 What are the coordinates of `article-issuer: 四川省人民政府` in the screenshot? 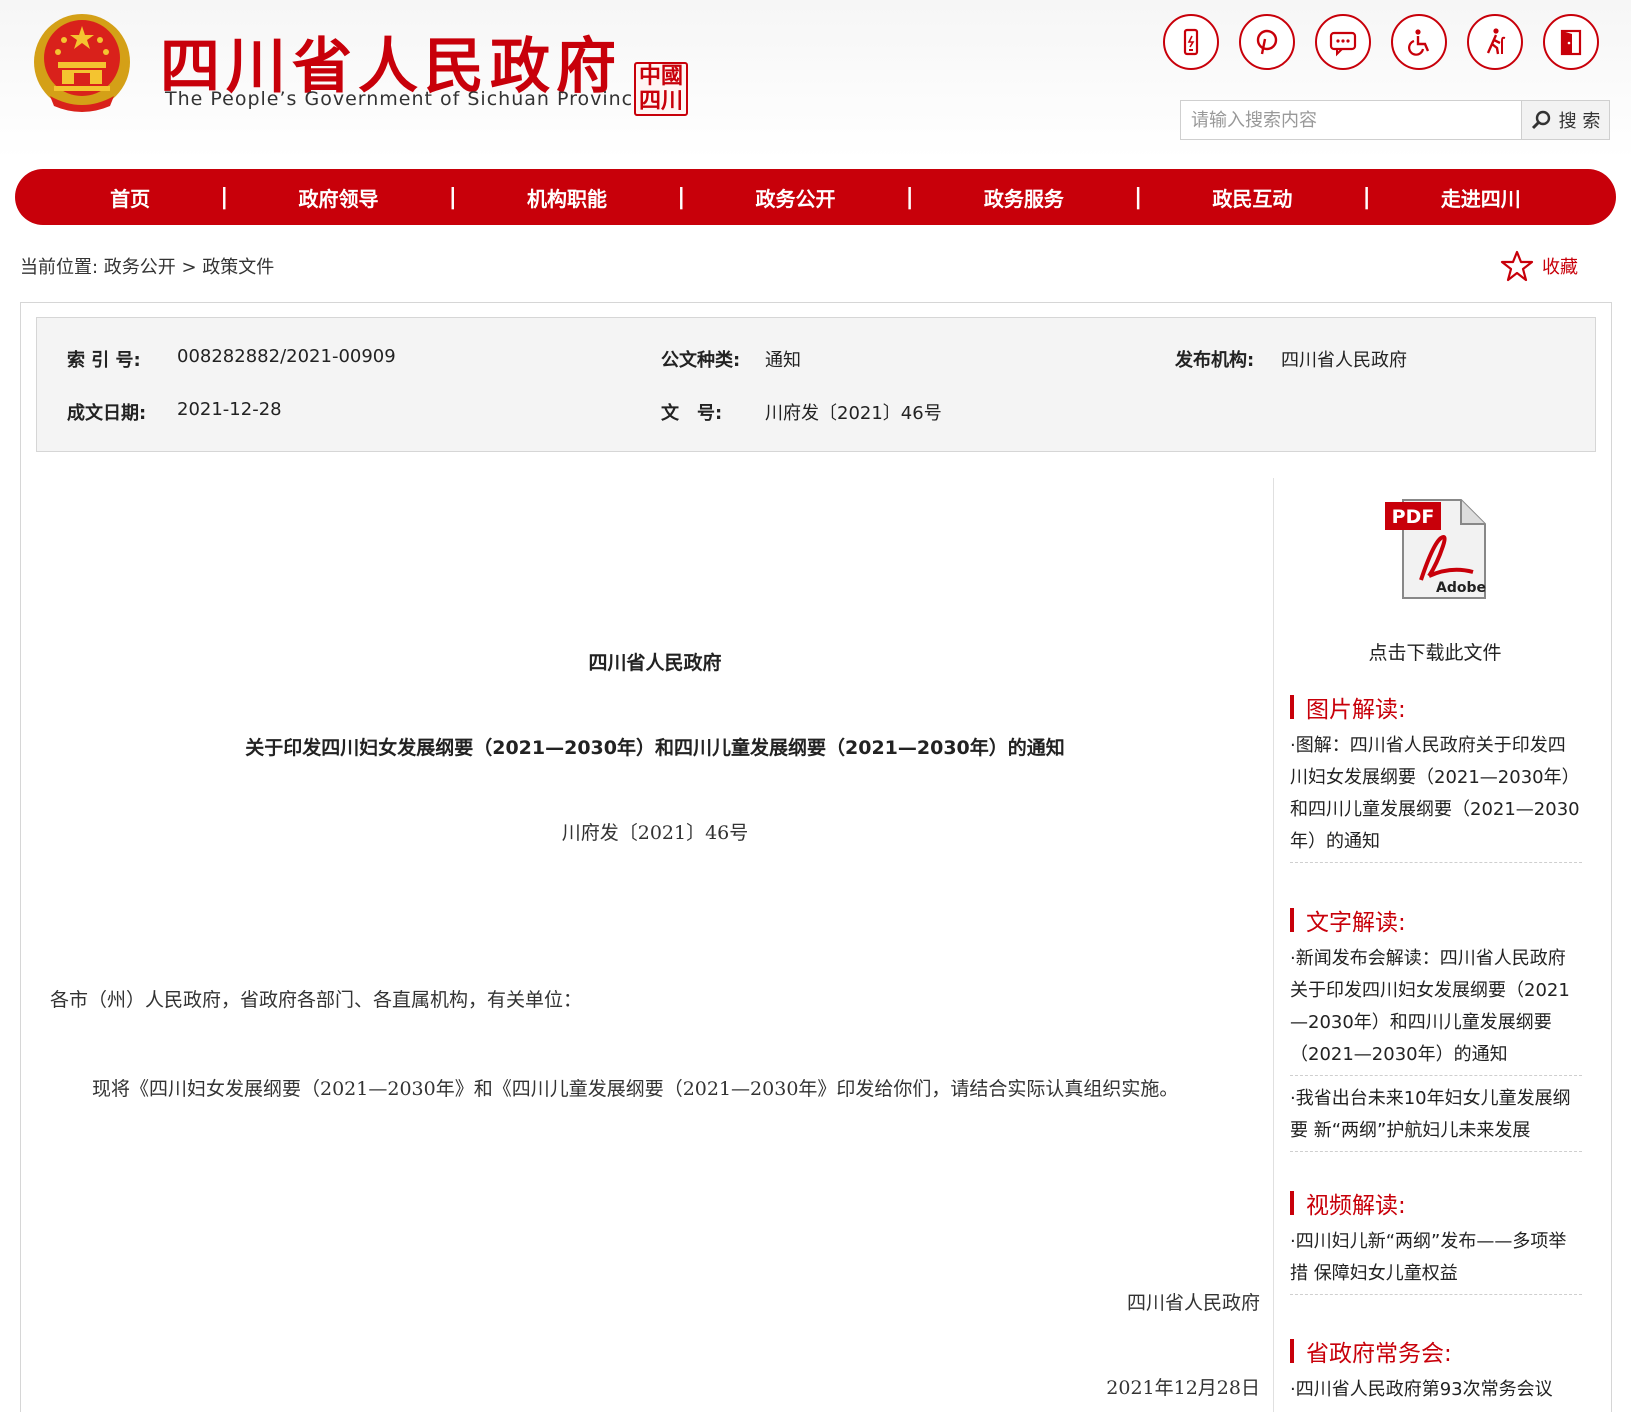 It's located at (655, 663).